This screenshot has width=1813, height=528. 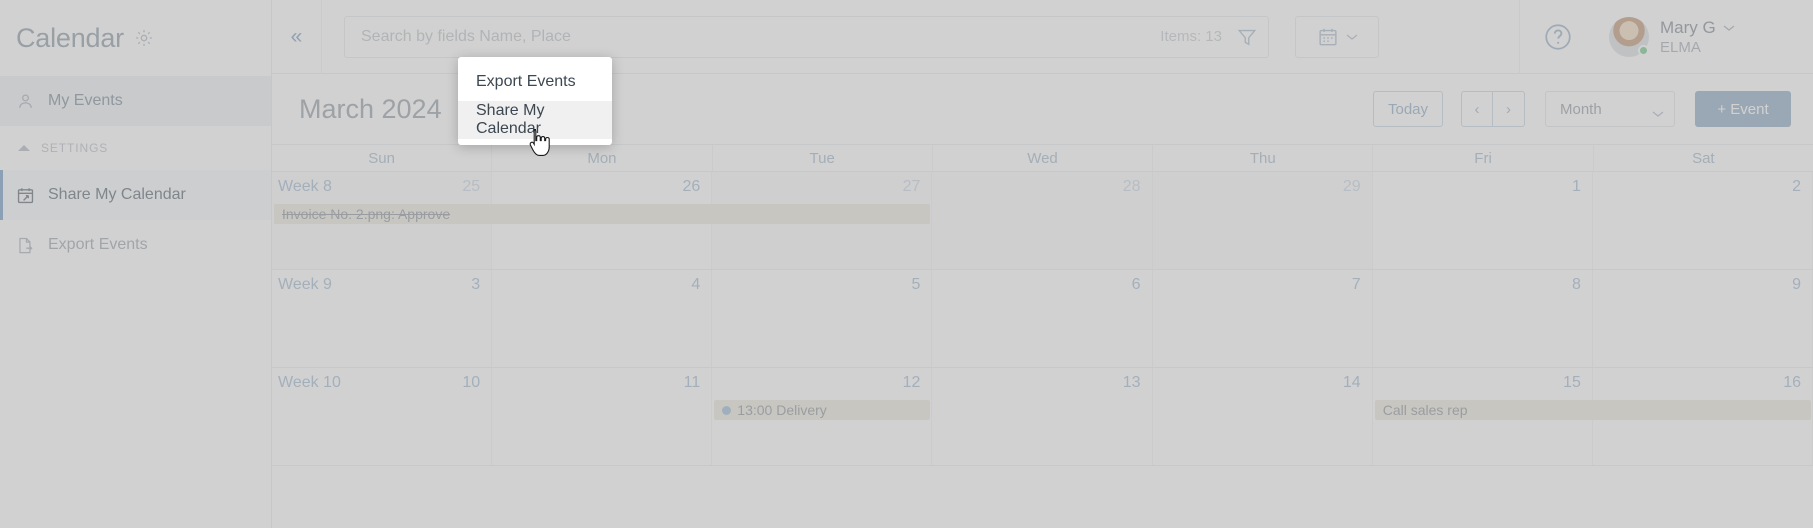 I want to click on sidebar-item-label: Share My Calendar, so click(x=117, y=194).